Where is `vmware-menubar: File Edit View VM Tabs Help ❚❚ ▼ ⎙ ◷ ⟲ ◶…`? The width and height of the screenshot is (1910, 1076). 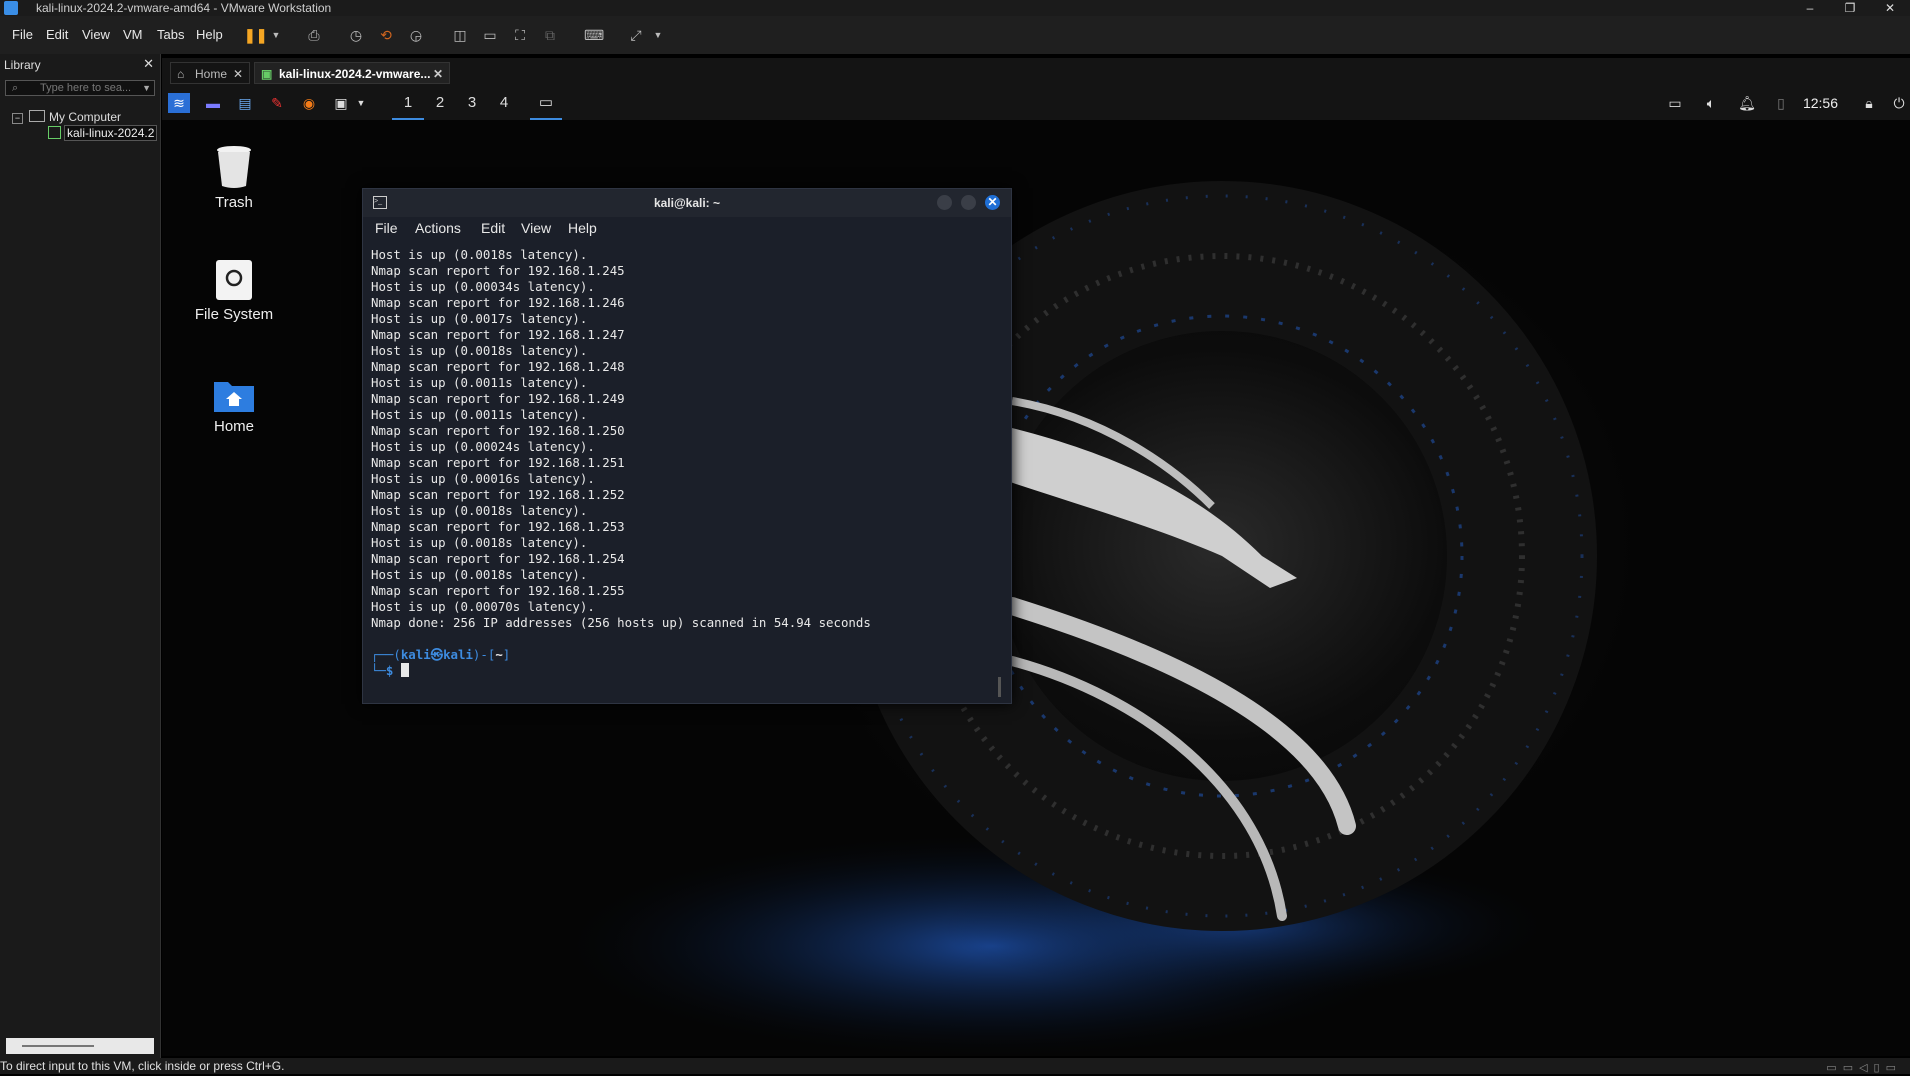 vmware-menubar: File Edit View VM Tabs Help ❚❚ ▼ ⎙ ◷ ⟲ ◶… is located at coordinates (955, 35).